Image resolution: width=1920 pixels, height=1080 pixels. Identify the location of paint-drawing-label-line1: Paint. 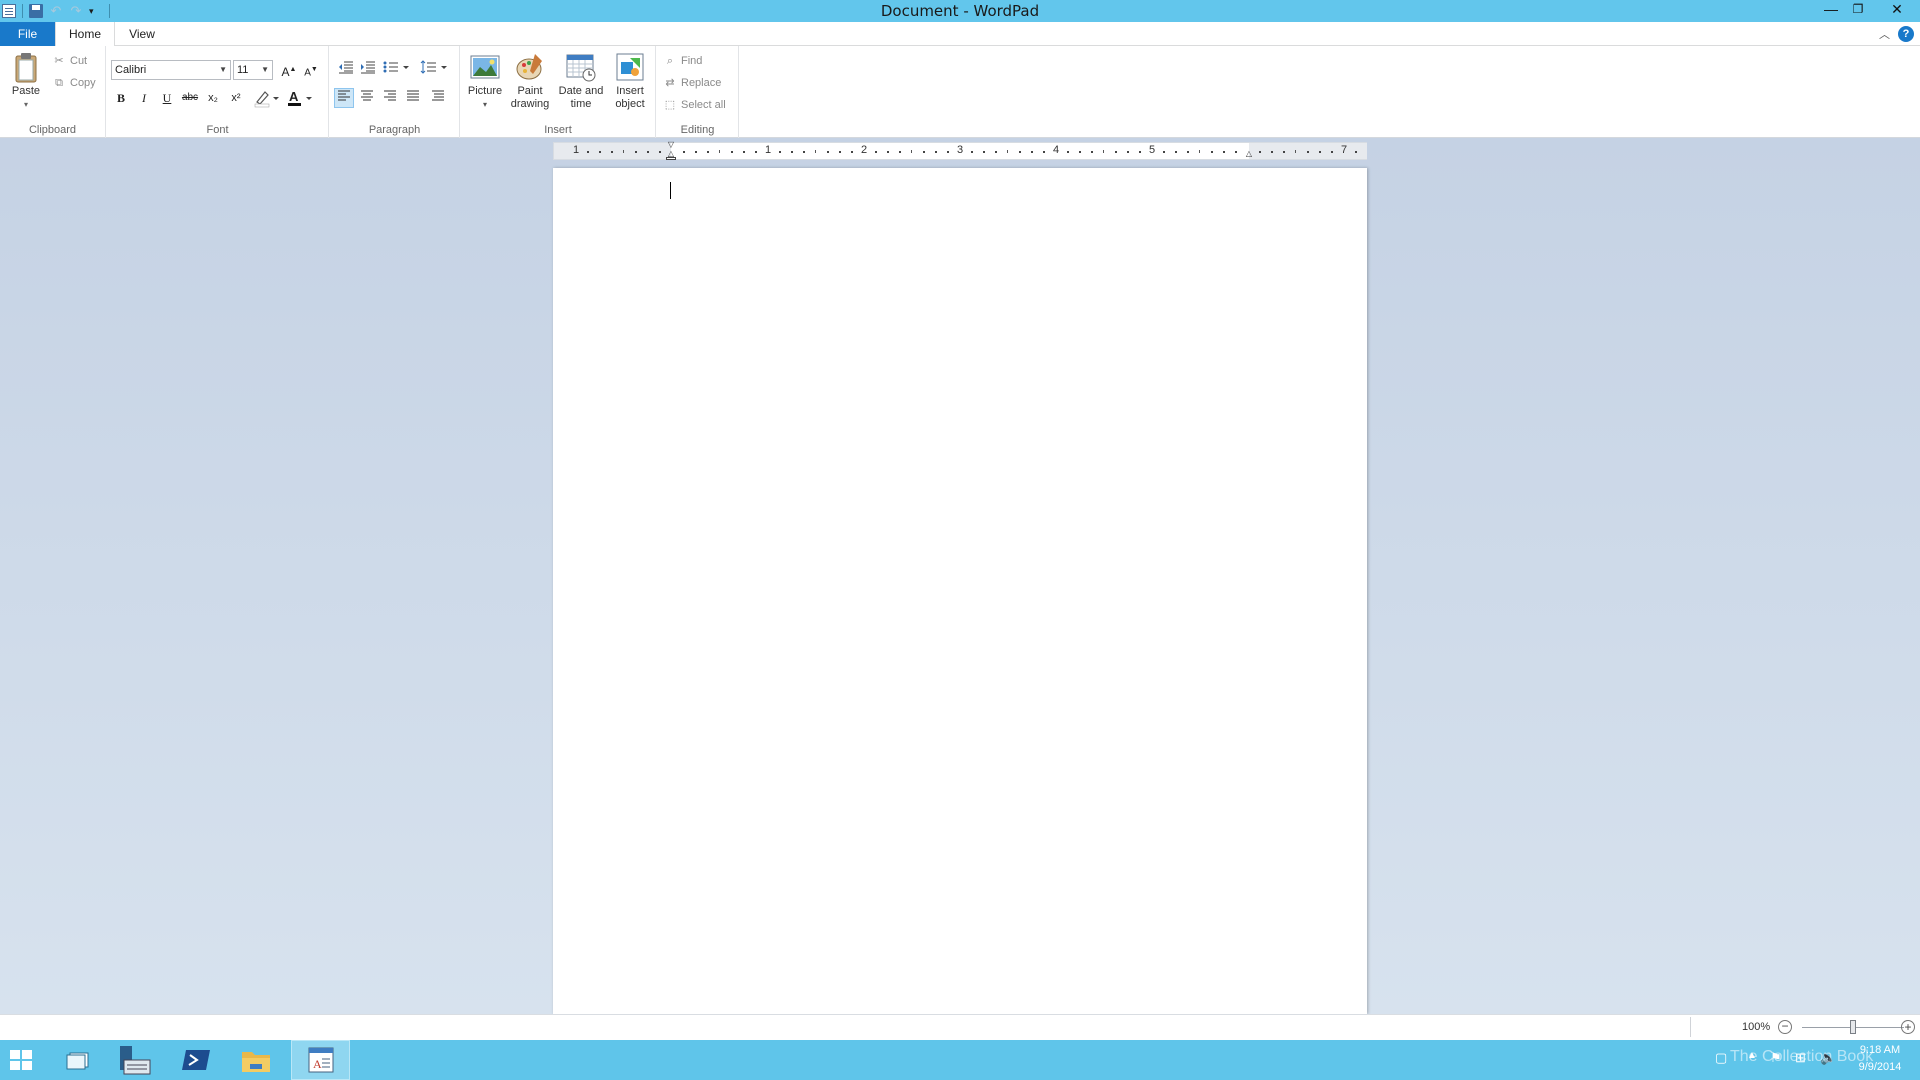
(530, 91).